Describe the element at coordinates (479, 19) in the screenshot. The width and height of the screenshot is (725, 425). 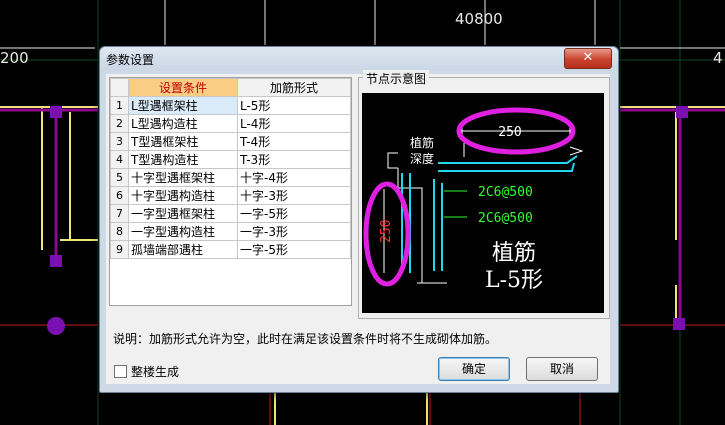
I see `dimension-top-label: 40800` at that location.